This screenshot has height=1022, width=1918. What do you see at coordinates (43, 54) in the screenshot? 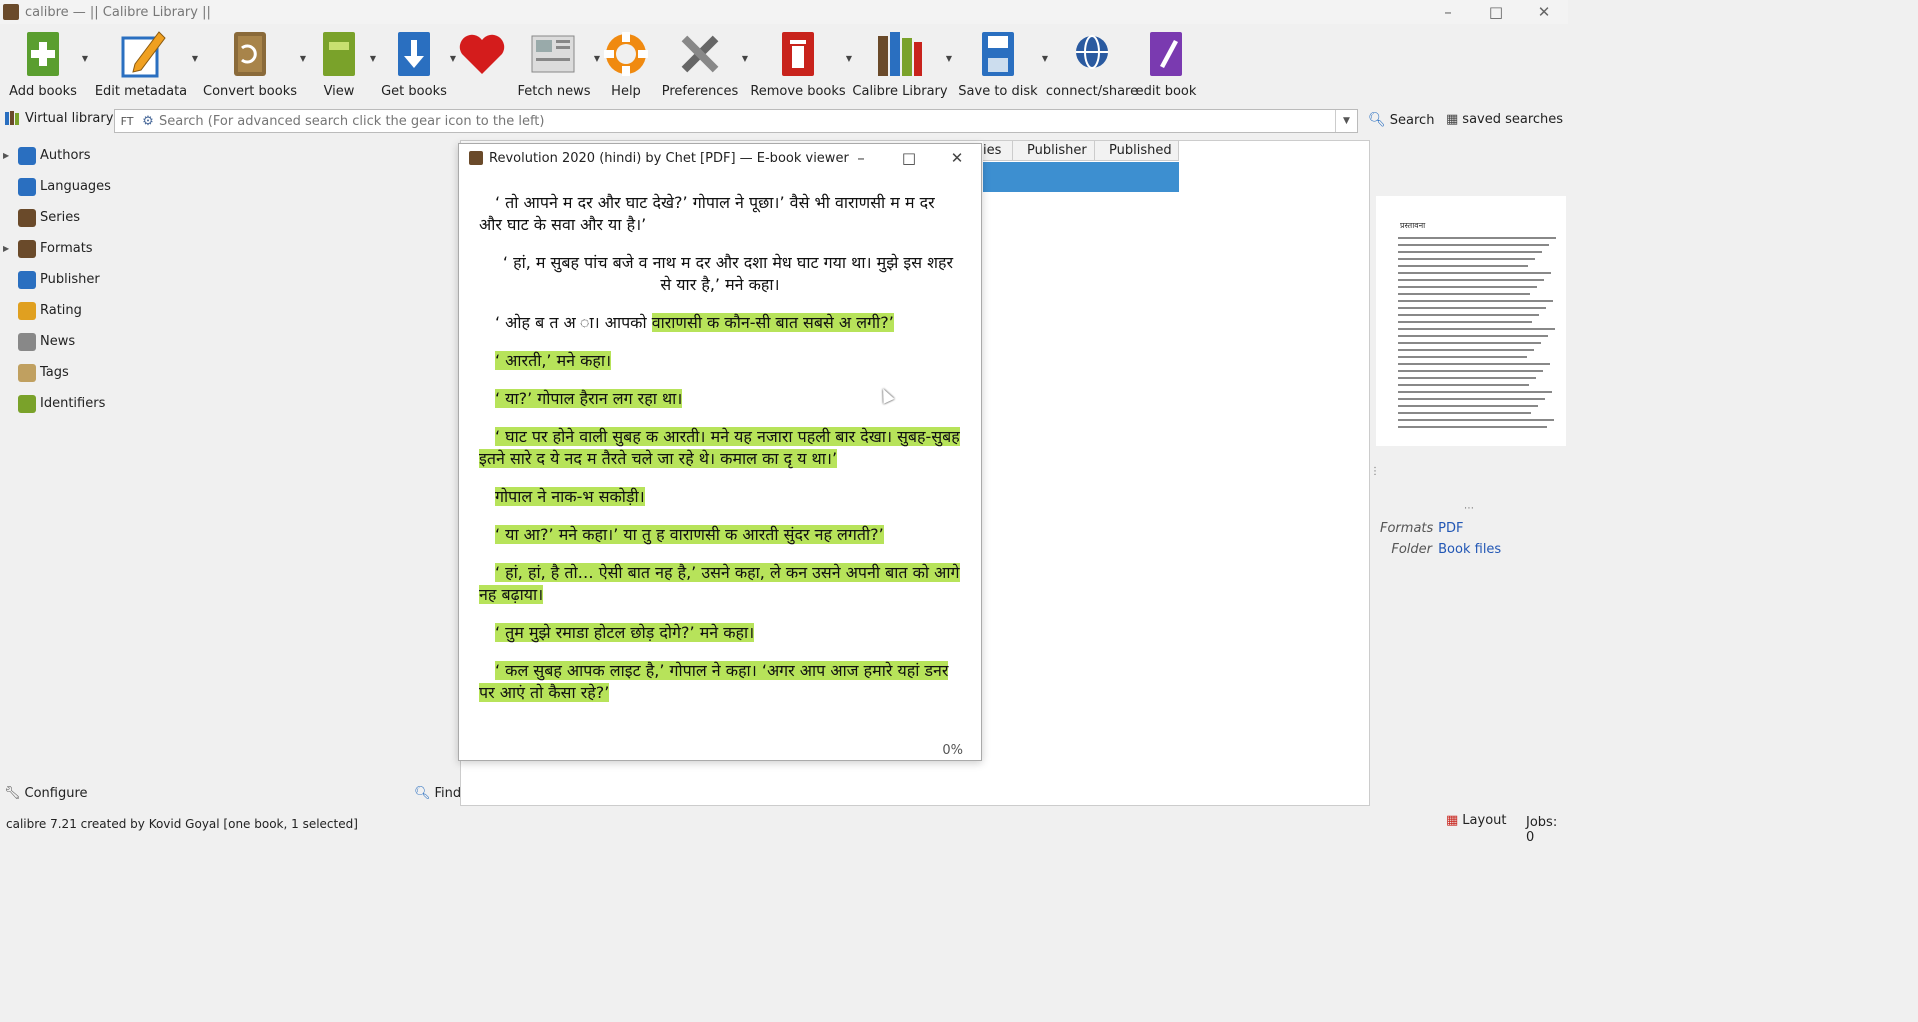
I see `add-books-icon` at bounding box center [43, 54].